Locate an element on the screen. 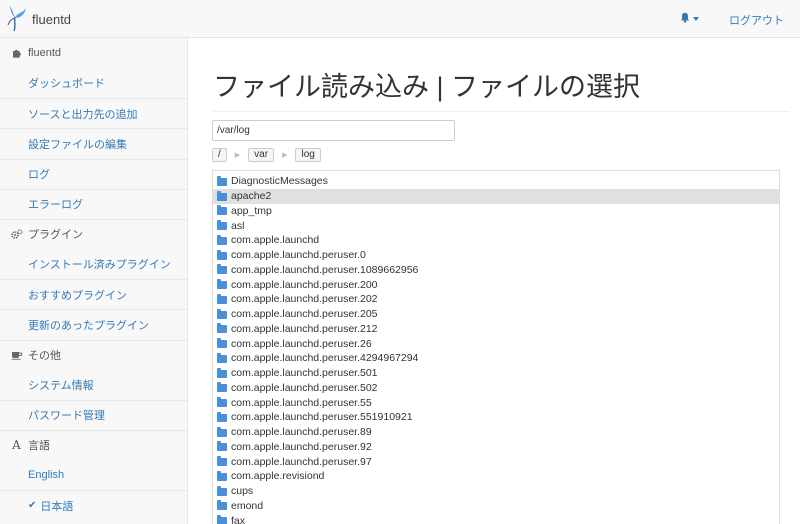 The width and height of the screenshot is (800, 524). bell-icon is located at coordinates (685, 19).